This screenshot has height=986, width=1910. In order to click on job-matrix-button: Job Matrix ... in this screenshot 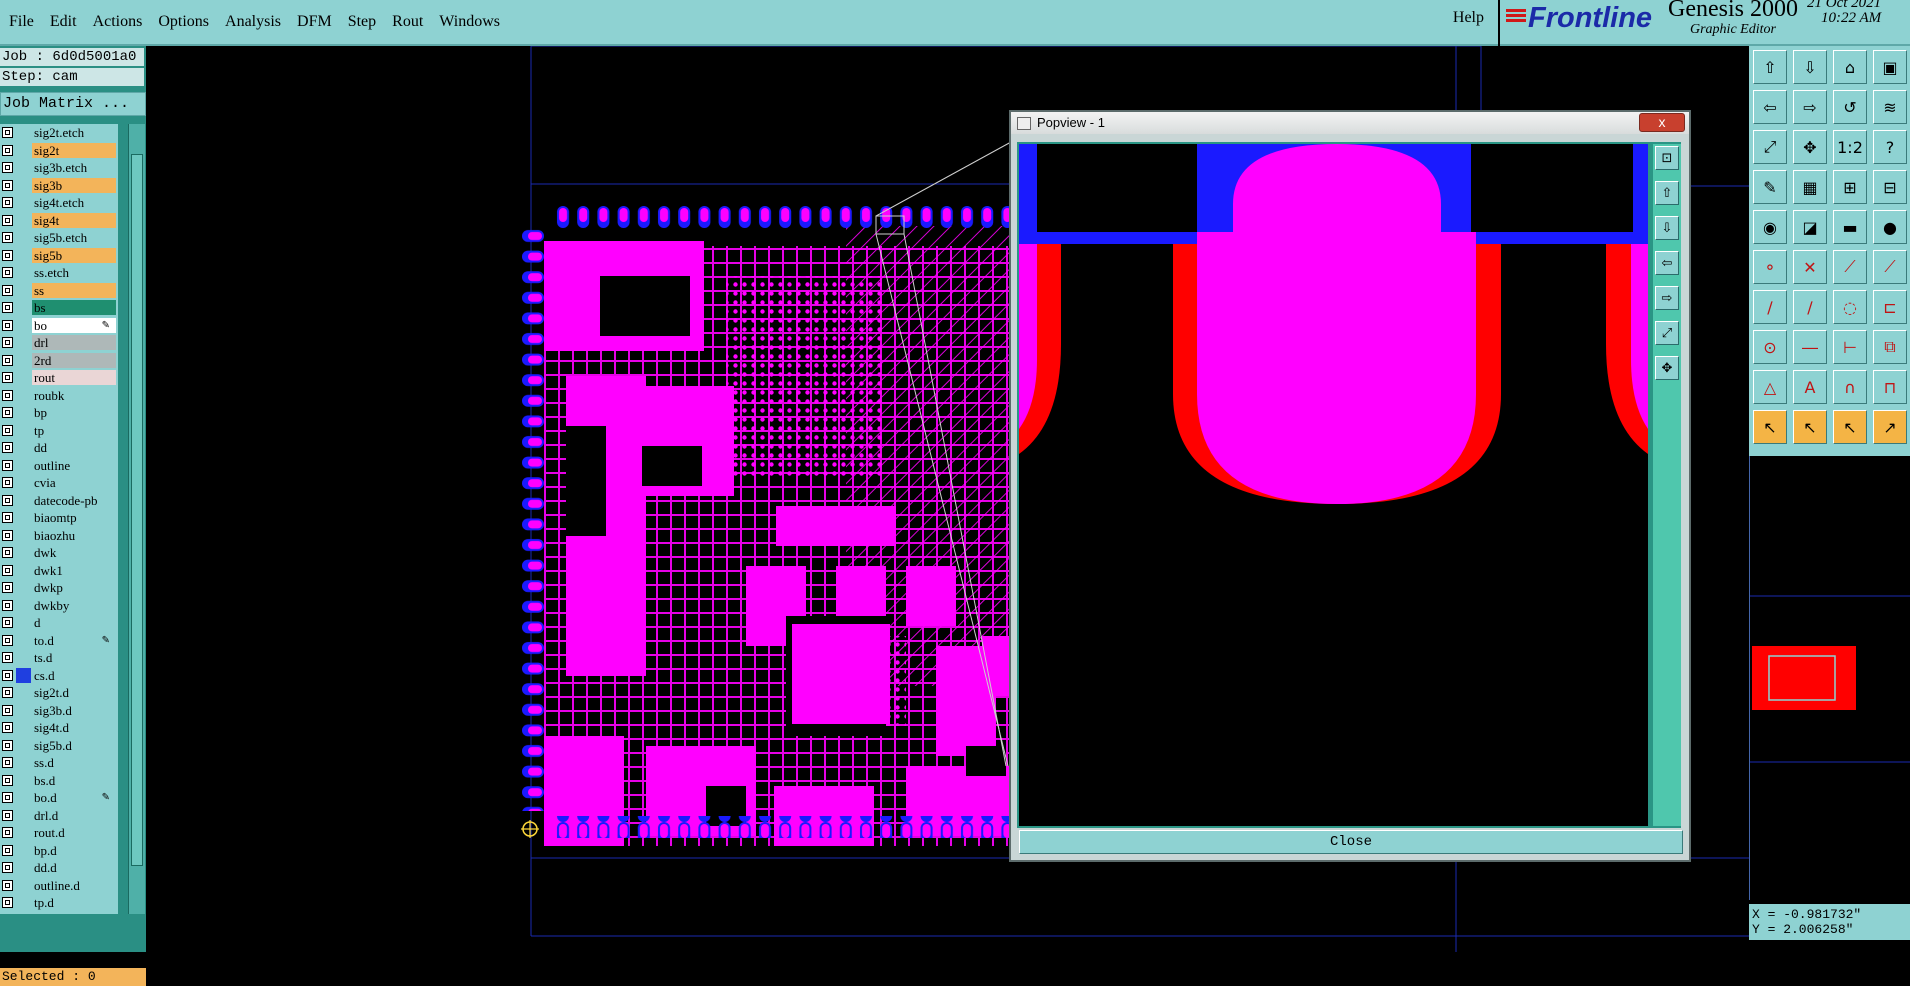, I will do `click(73, 104)`.